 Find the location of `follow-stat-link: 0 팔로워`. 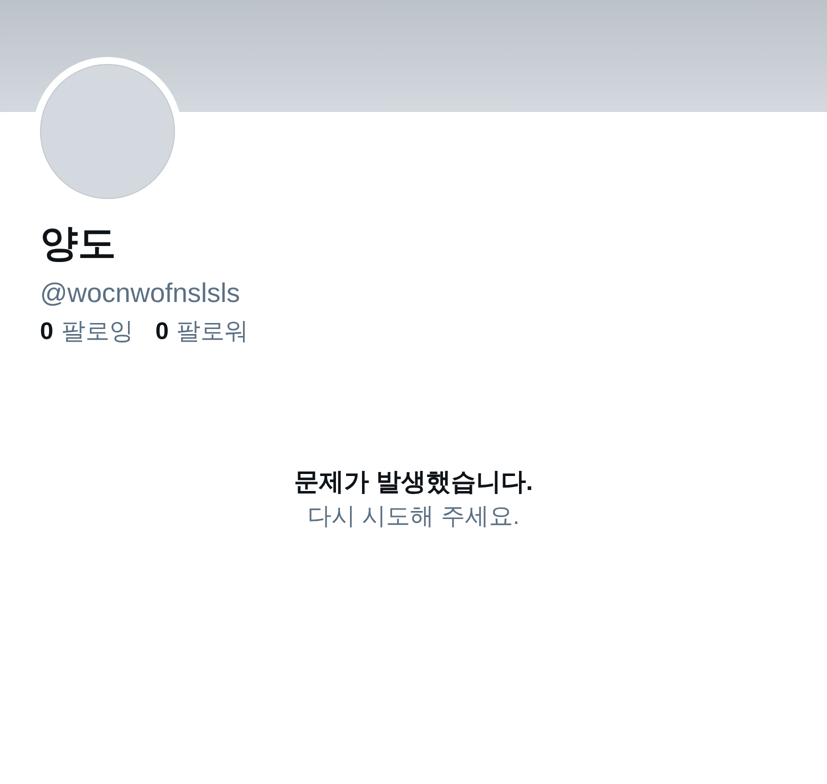

follow-stat-link: 0 팔로워 is located at coordinates (202, 332).